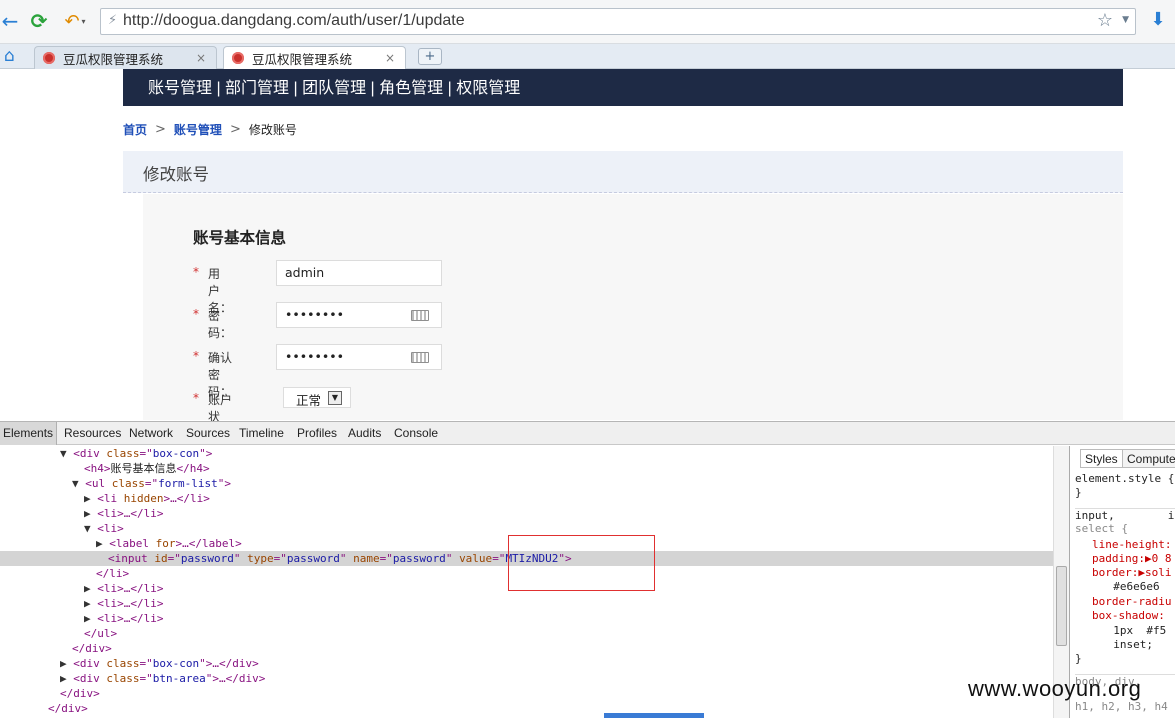  What do you see at coordinates (314, 356) in the screenshot?
I see `confirm-password-value: ••••••••` at bounding box center [314, 356].